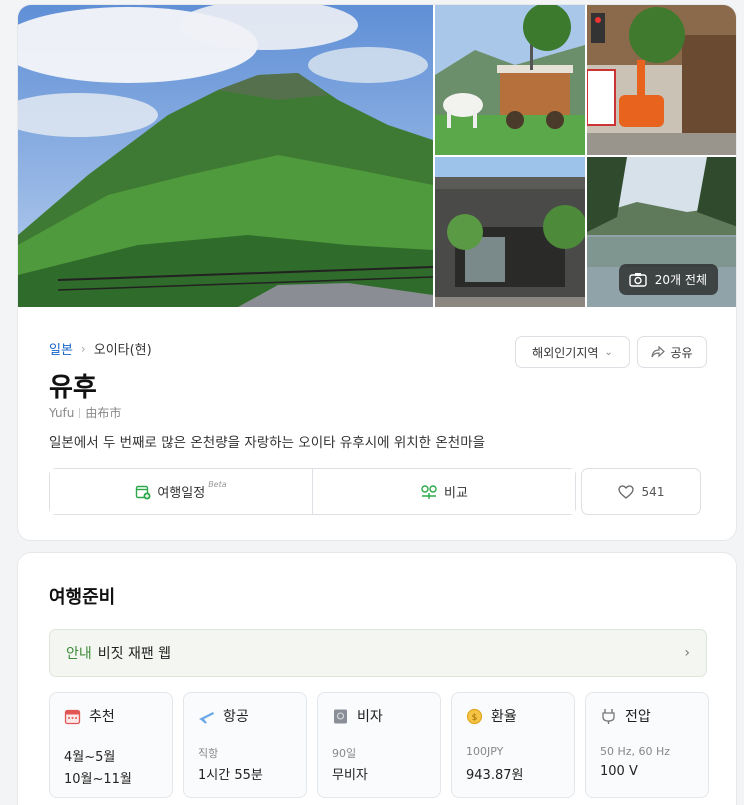 The width and height of the screenshot is (744, 805). Describe the element at coordinates (350, 775) in the screenshot. I see `info-value: 무비자` at that location.